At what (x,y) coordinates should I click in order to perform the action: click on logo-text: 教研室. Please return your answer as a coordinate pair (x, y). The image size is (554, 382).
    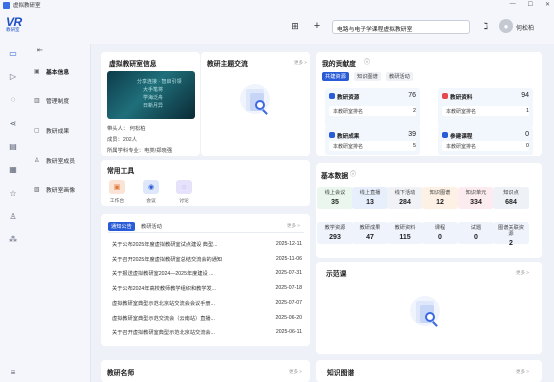
    Looking at the image, I should click on (13, 29).